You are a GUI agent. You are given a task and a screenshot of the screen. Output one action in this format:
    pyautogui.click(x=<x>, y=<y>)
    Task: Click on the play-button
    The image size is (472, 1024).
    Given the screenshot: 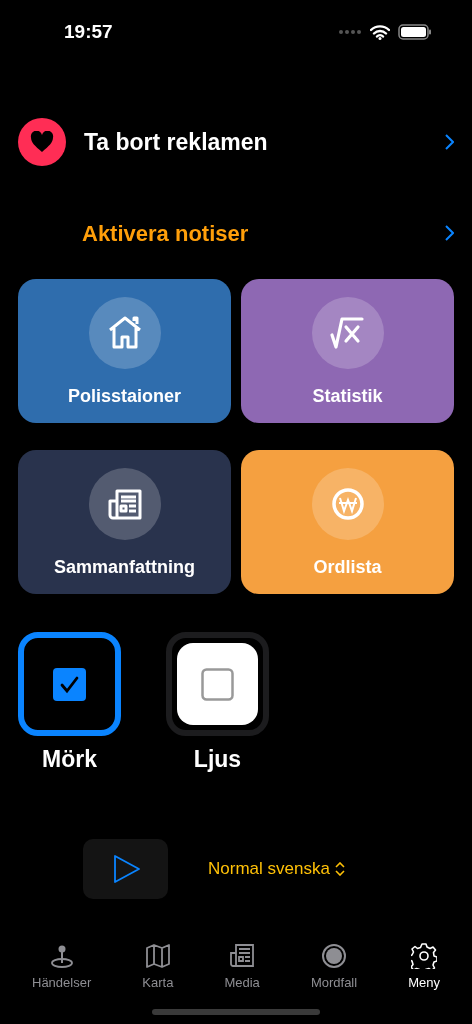 What is the action you would take?
    pyautogui.click(x=125, y=868)
    